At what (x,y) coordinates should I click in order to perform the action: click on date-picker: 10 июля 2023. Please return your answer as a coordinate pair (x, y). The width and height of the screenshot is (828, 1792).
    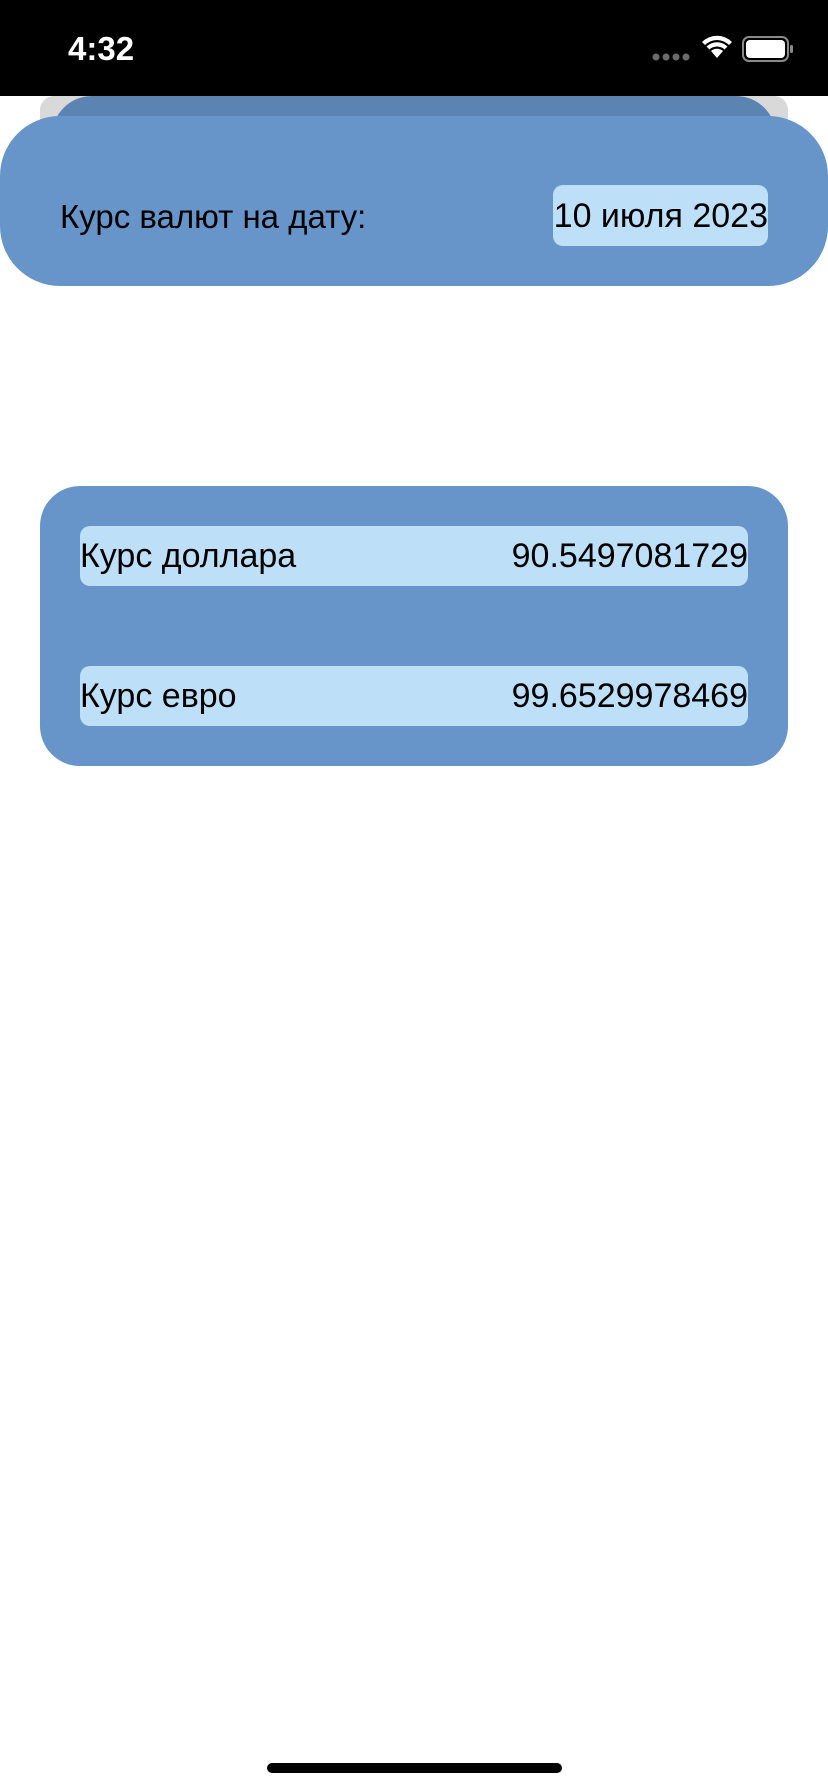
    Looking at the image, I should click on (660, 215).